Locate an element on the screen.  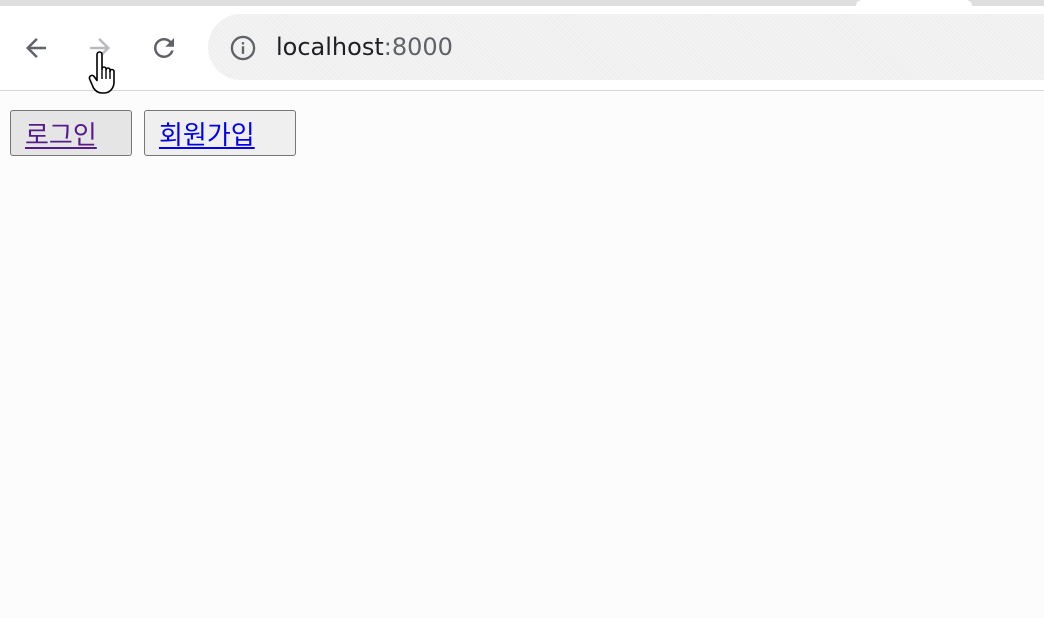
arrow-left-icon is located at coordinates (36, 48).